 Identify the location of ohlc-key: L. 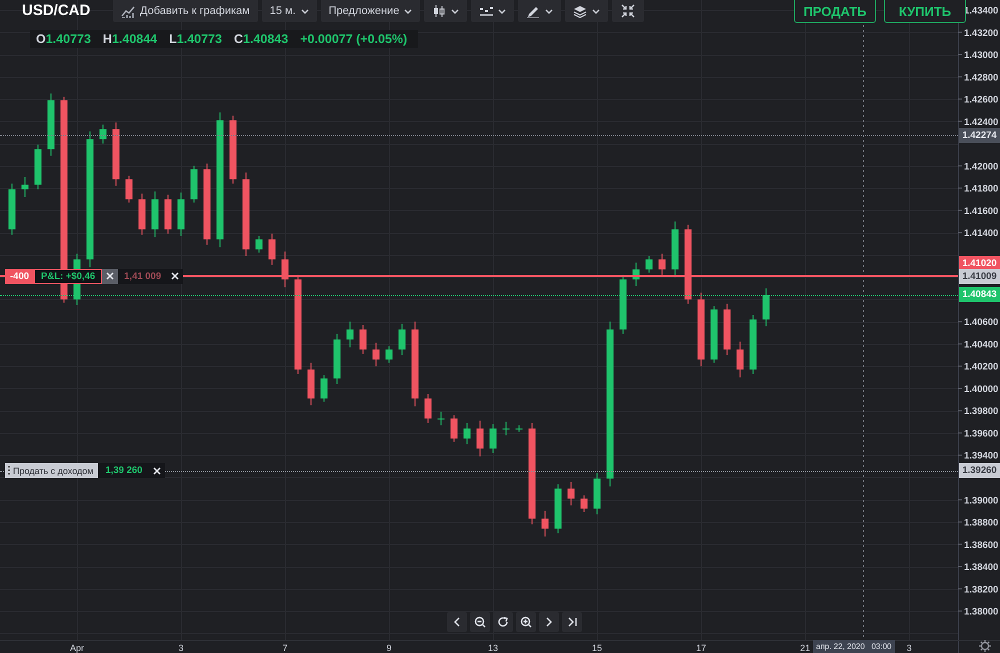
(173, 39).